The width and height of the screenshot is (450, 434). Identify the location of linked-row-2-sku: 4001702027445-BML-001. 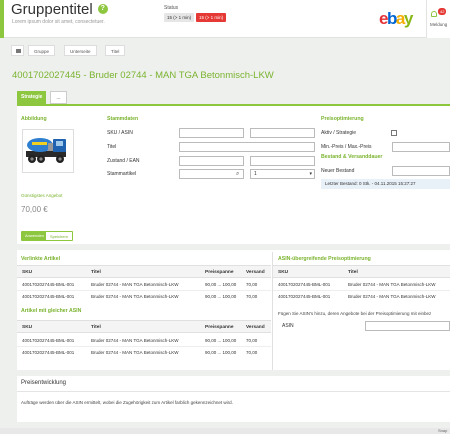
(48, 296).